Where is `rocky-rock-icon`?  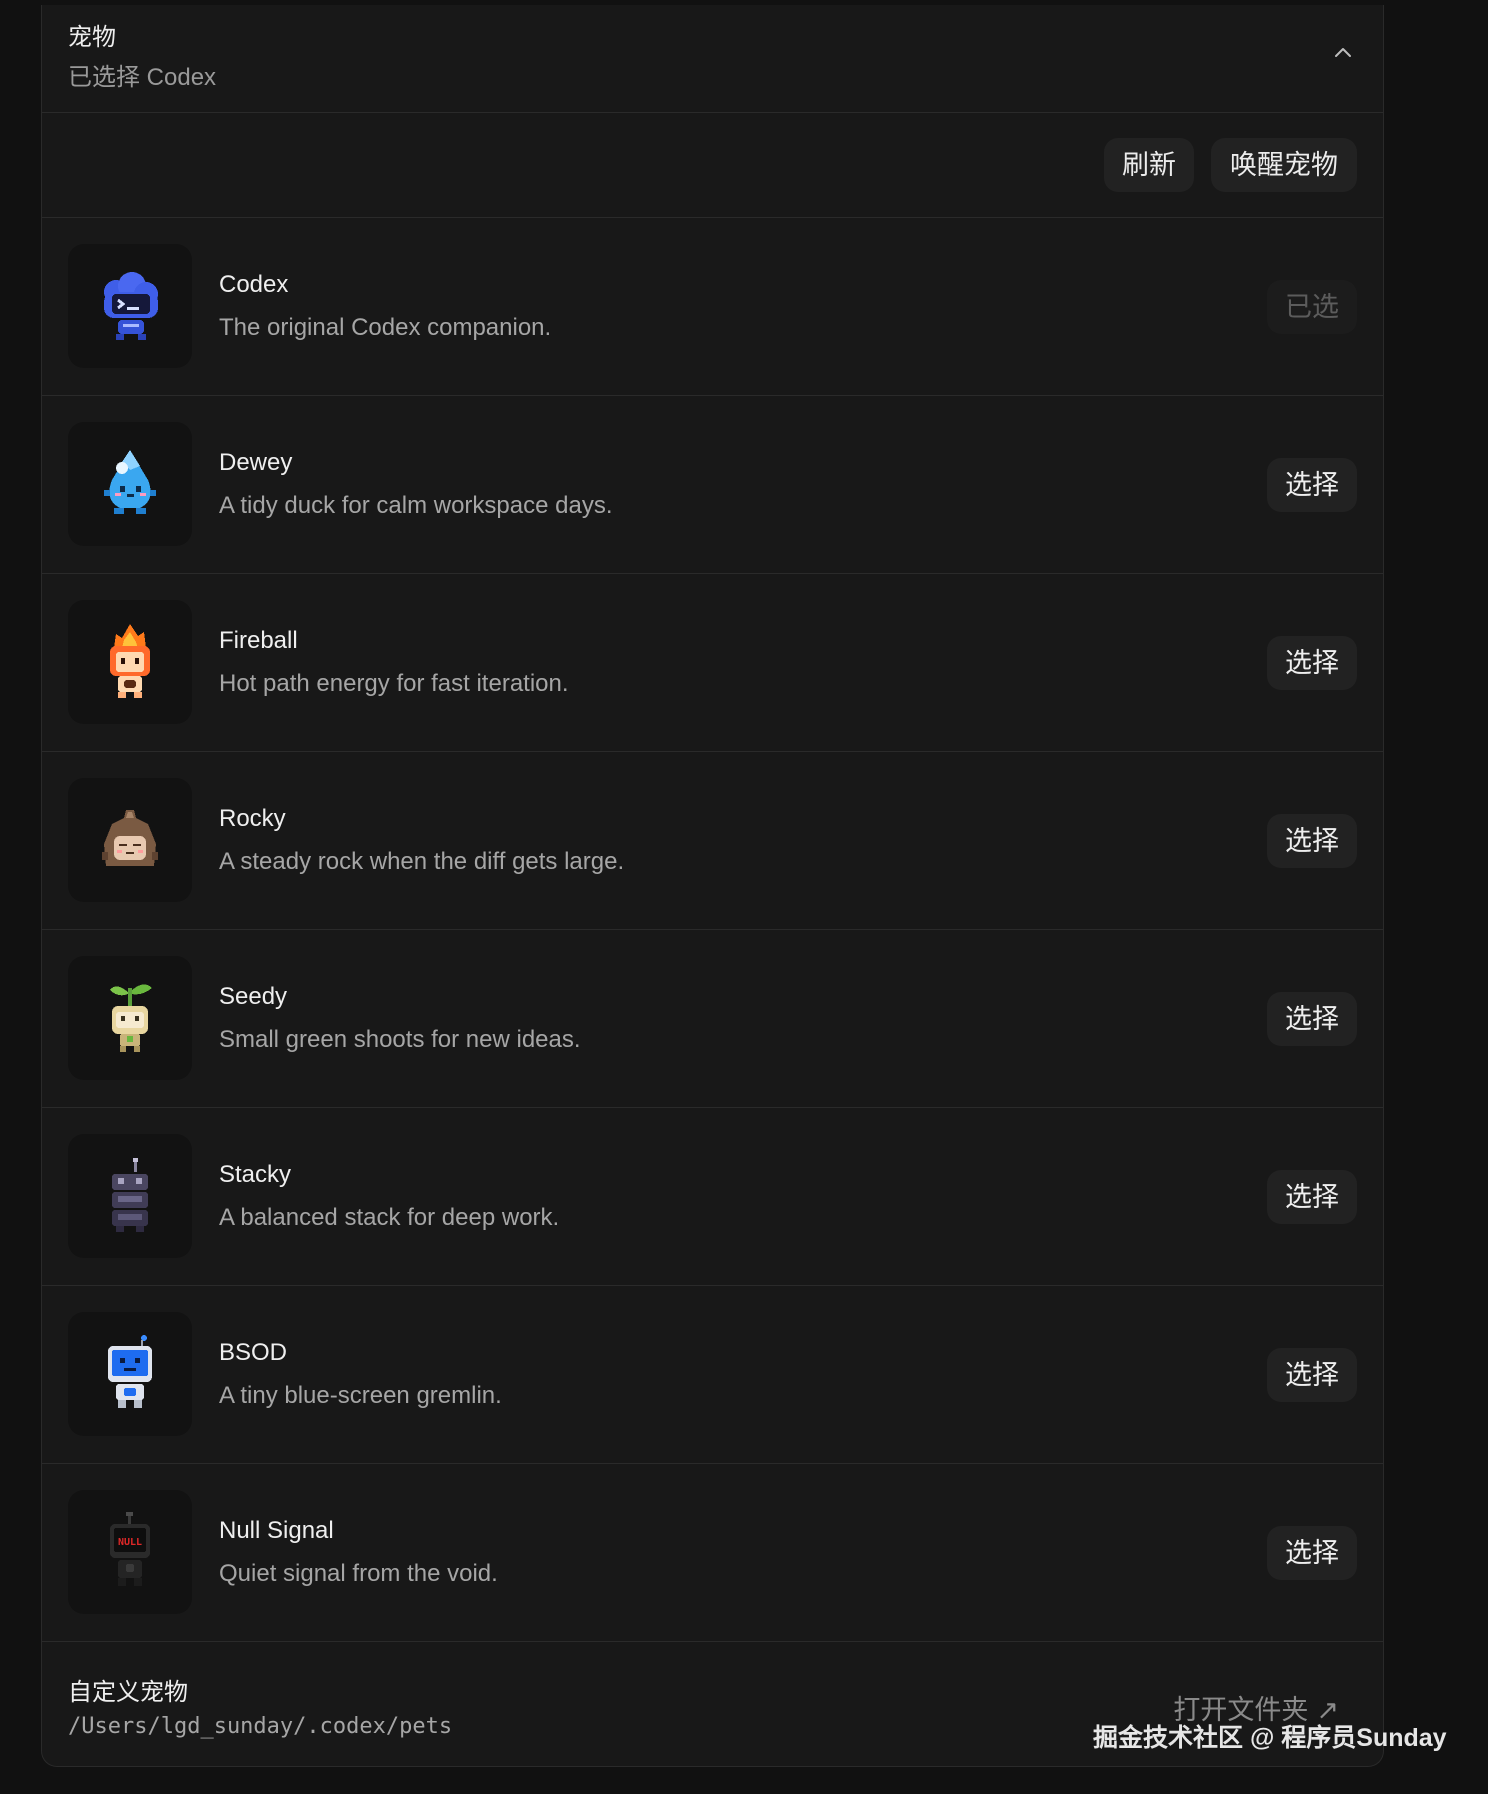 rocky-rock-icon is located at coordinates (130, 838).